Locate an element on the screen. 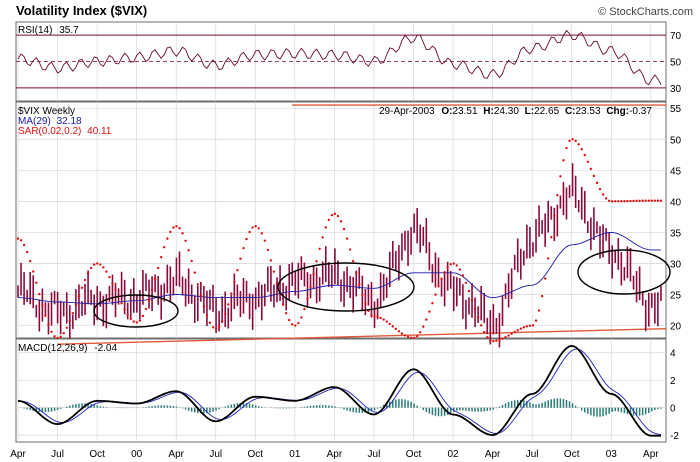 This screenshot has width=700, height=462. sar-legend: SAR(0.02,0.2) 40.11 is located at coordinates (65, 131).